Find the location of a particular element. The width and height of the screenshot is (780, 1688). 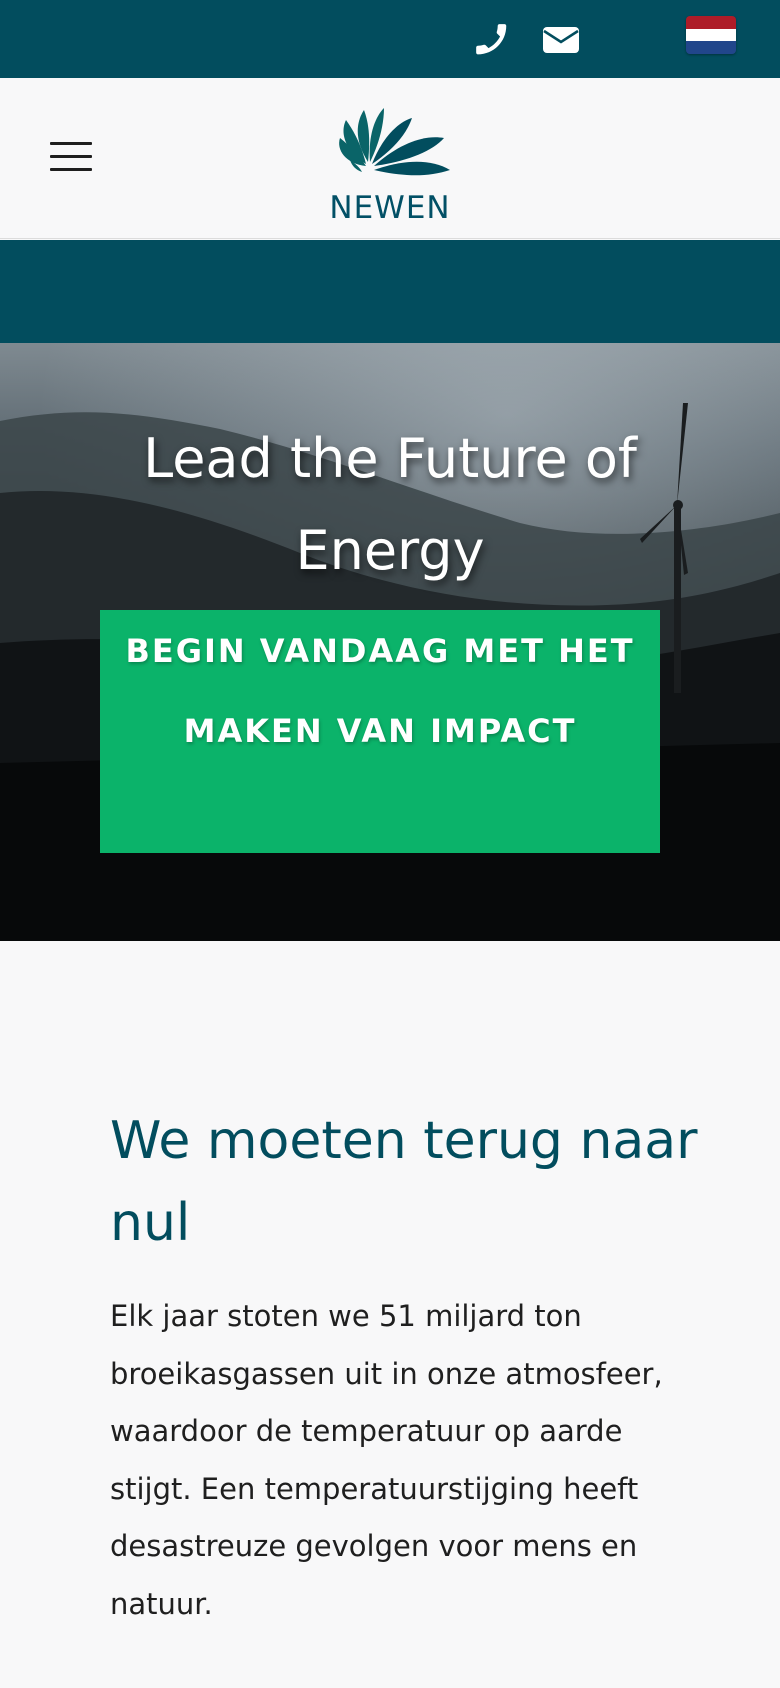

site-header: NEWEN is located at coordinates (390, 158).